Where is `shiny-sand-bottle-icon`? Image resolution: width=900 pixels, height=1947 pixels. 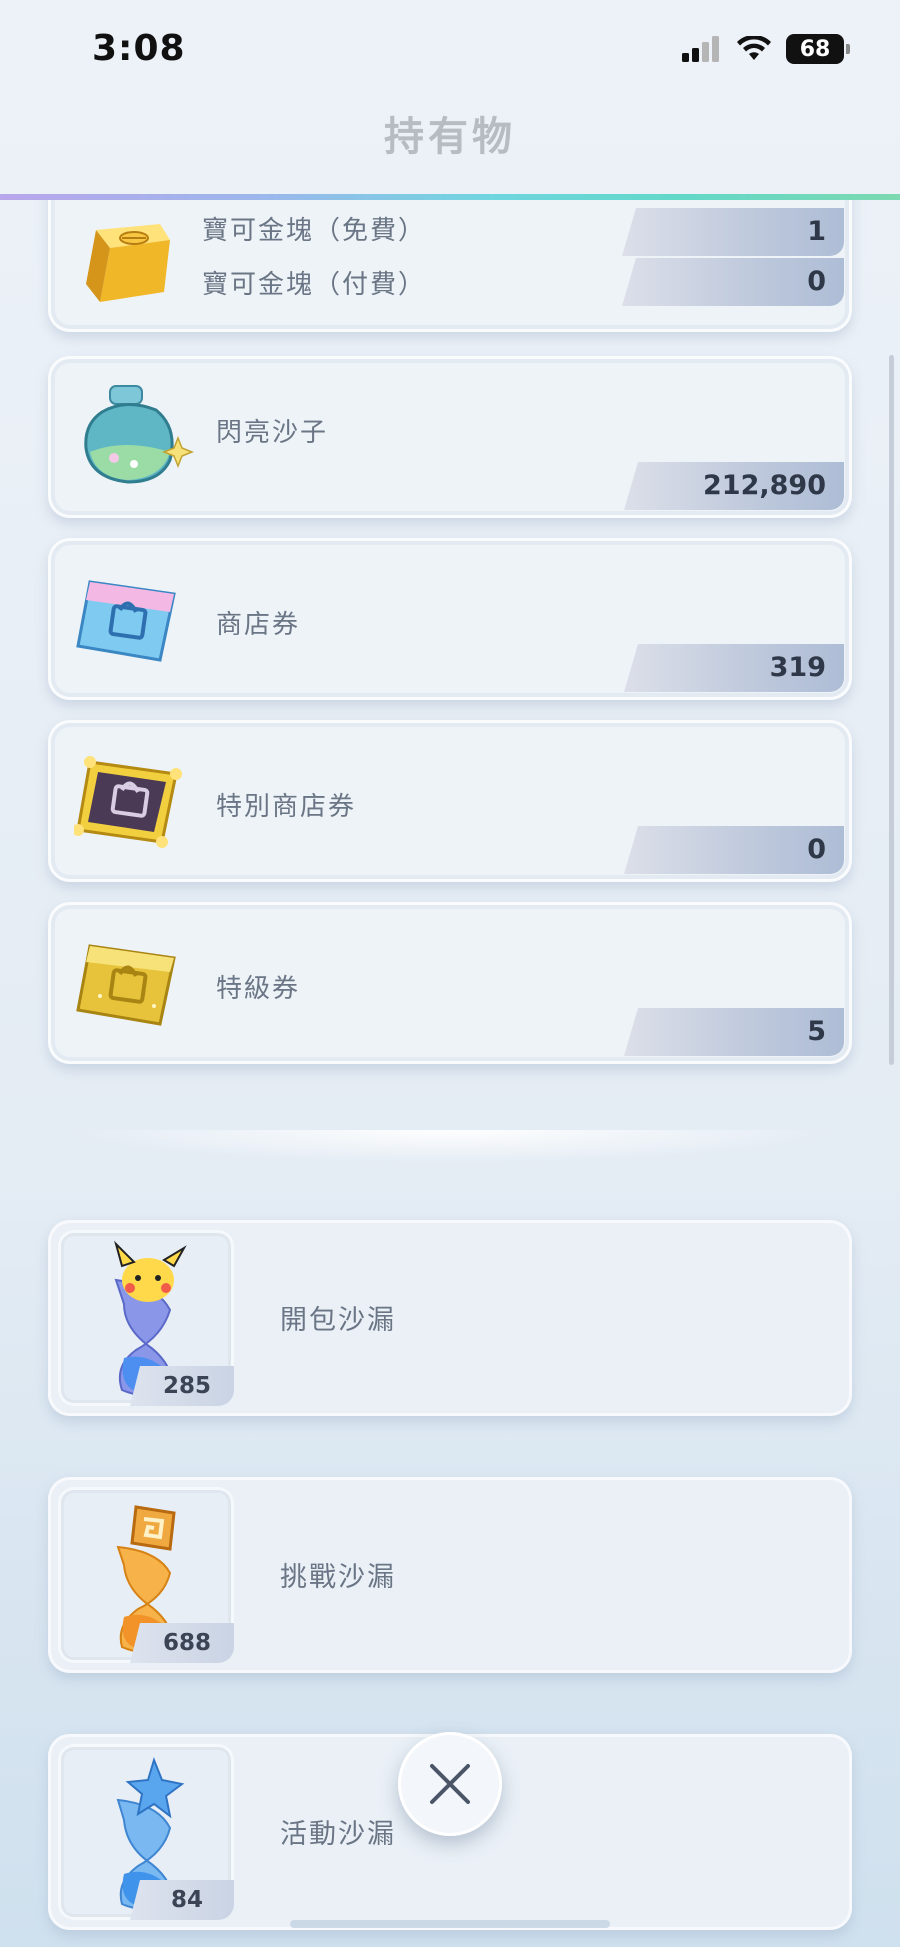 shiny-sand-bottle-icon is located at coordinates (139, 434).